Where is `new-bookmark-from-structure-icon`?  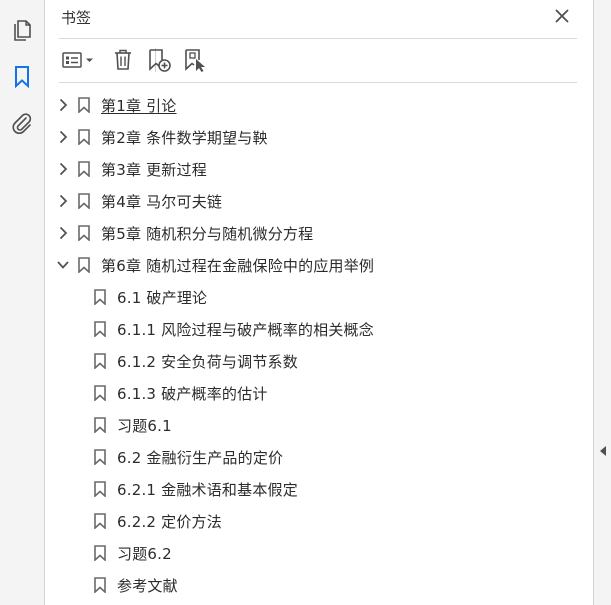
new-bookmark-from-structure-icon is located at coordinates (195, 60).